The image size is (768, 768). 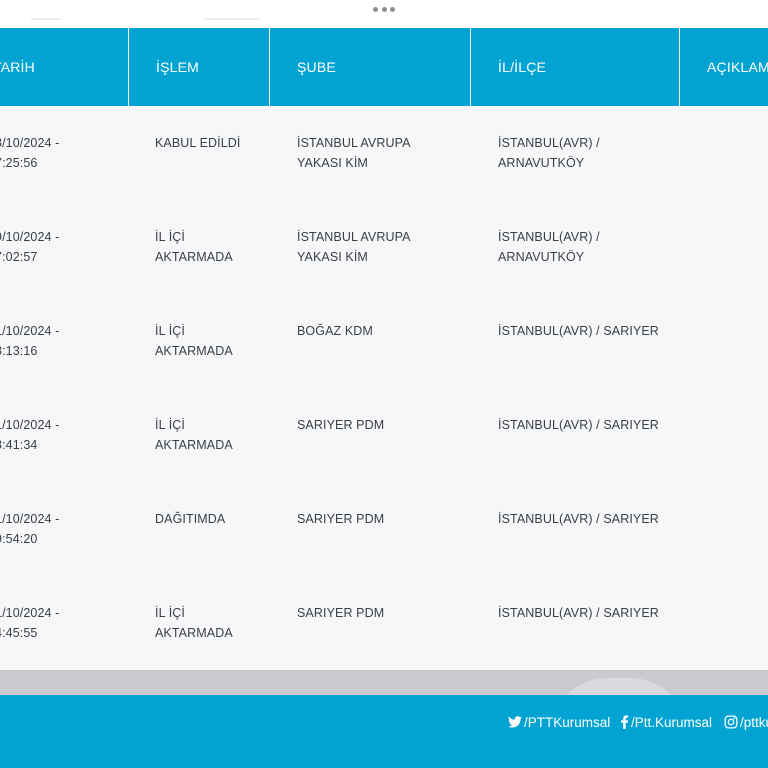 What do you see at coordinates (384, 67) in the screenshot?
I see `table-header: TARİH İŞLEM ŞUBE İL/İLÇE AÇIKLAMA` at bounding box center [384, 67].